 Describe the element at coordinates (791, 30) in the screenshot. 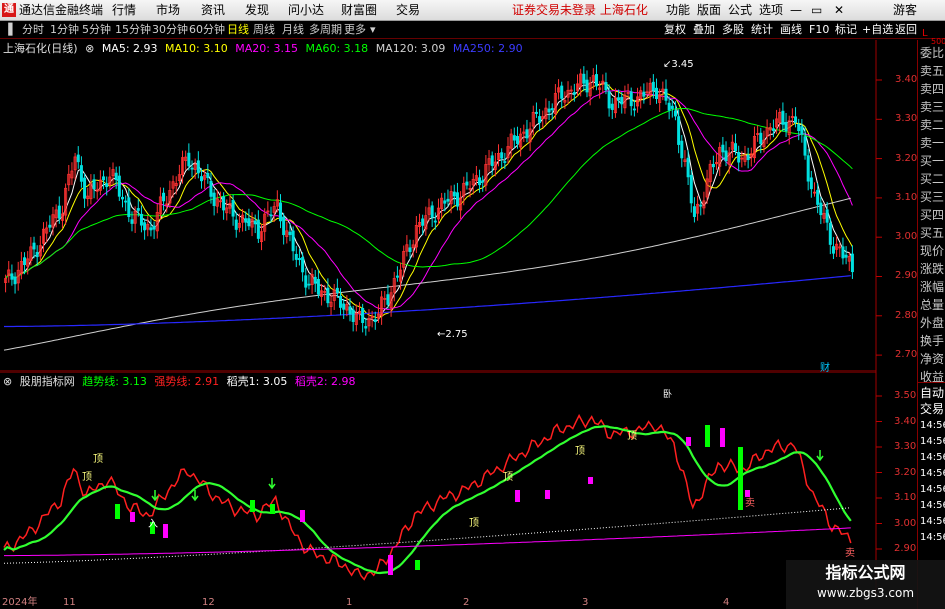

I see `tool-huaxian: 画线` at that location.